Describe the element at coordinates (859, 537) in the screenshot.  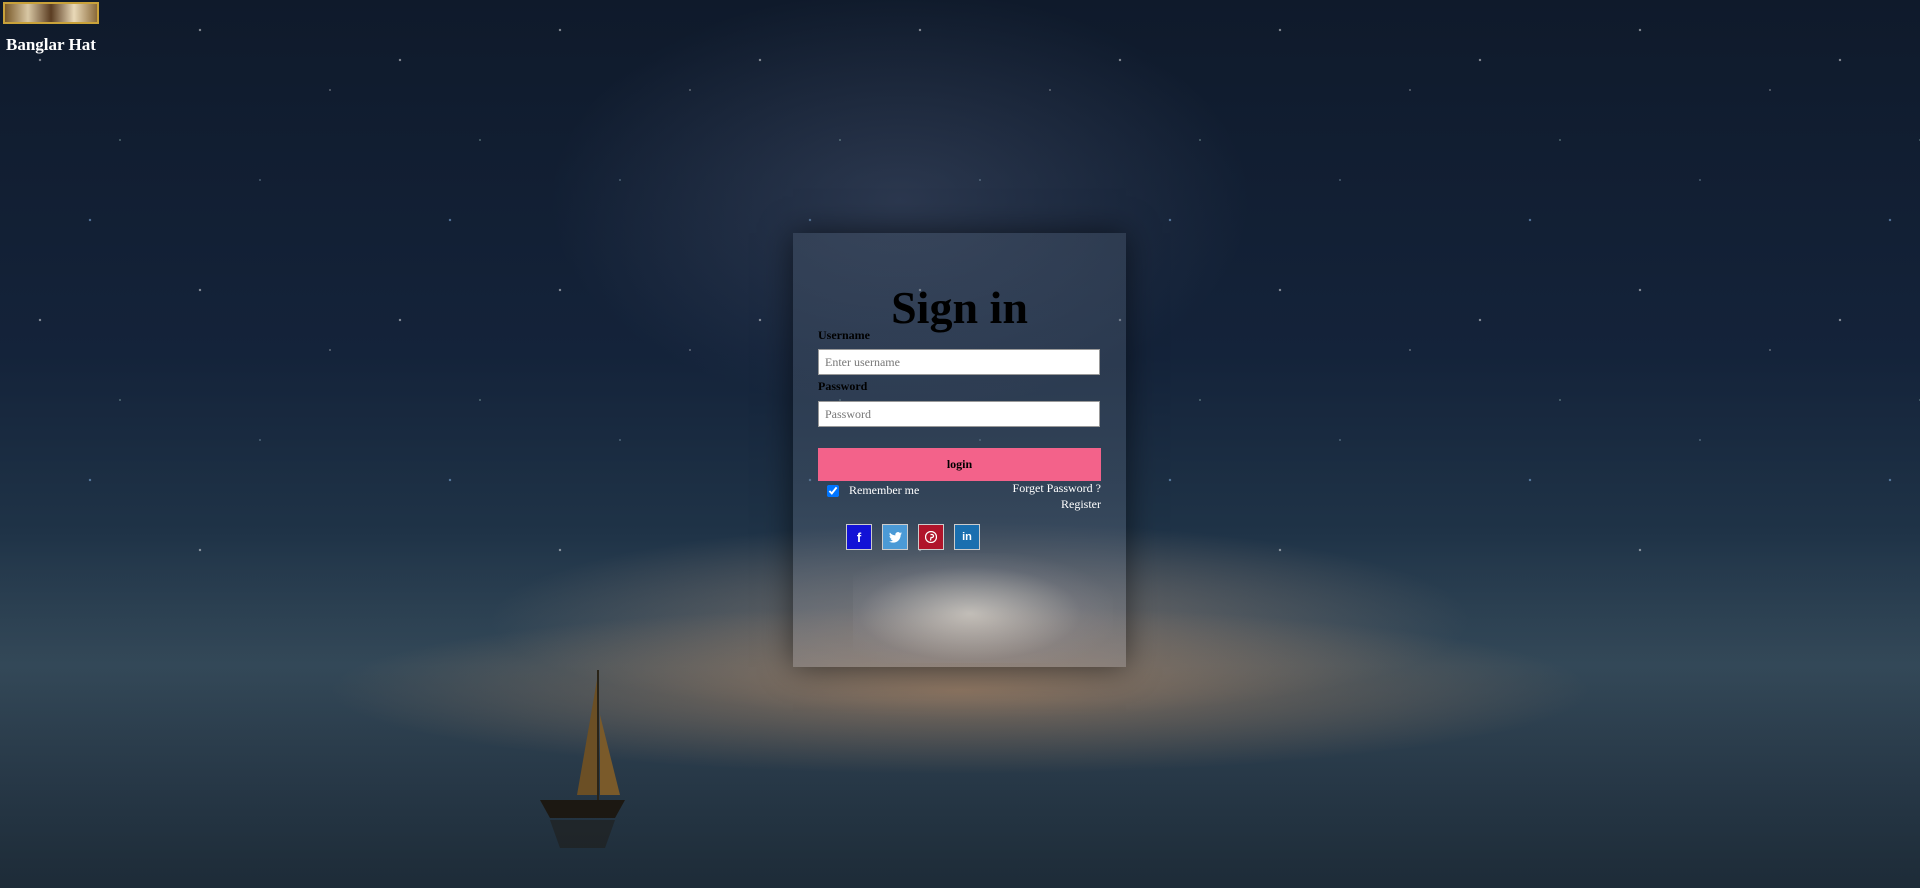
I see `facebook-icon: f` at that location.